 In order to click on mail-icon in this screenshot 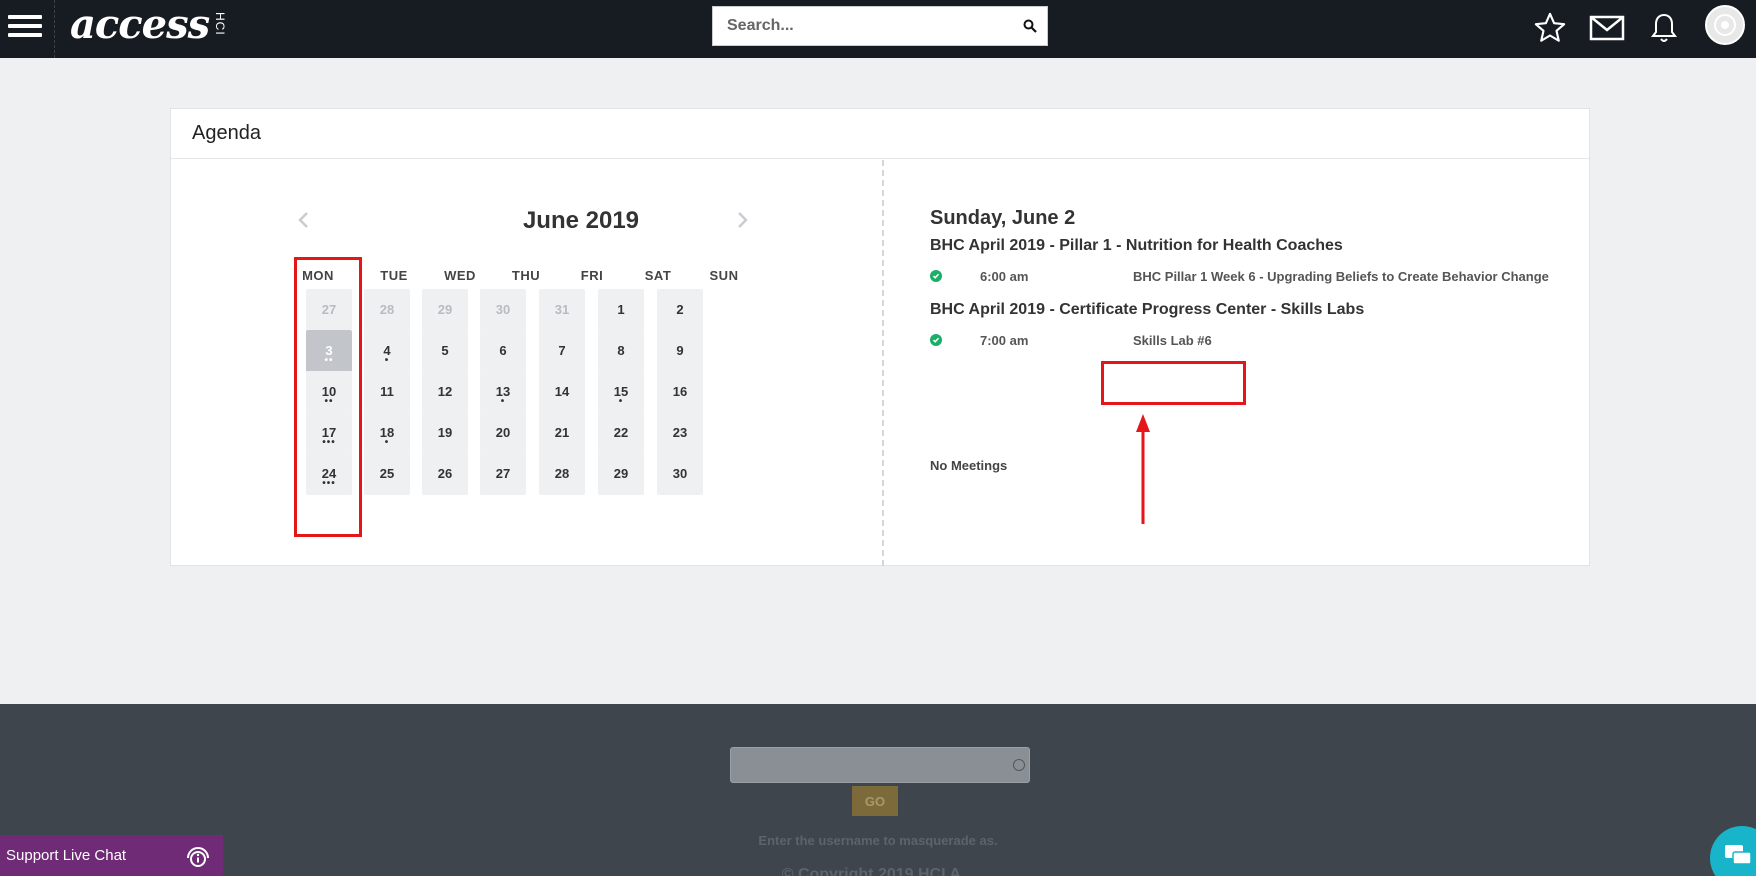, I will do `click(1607, 28)`.